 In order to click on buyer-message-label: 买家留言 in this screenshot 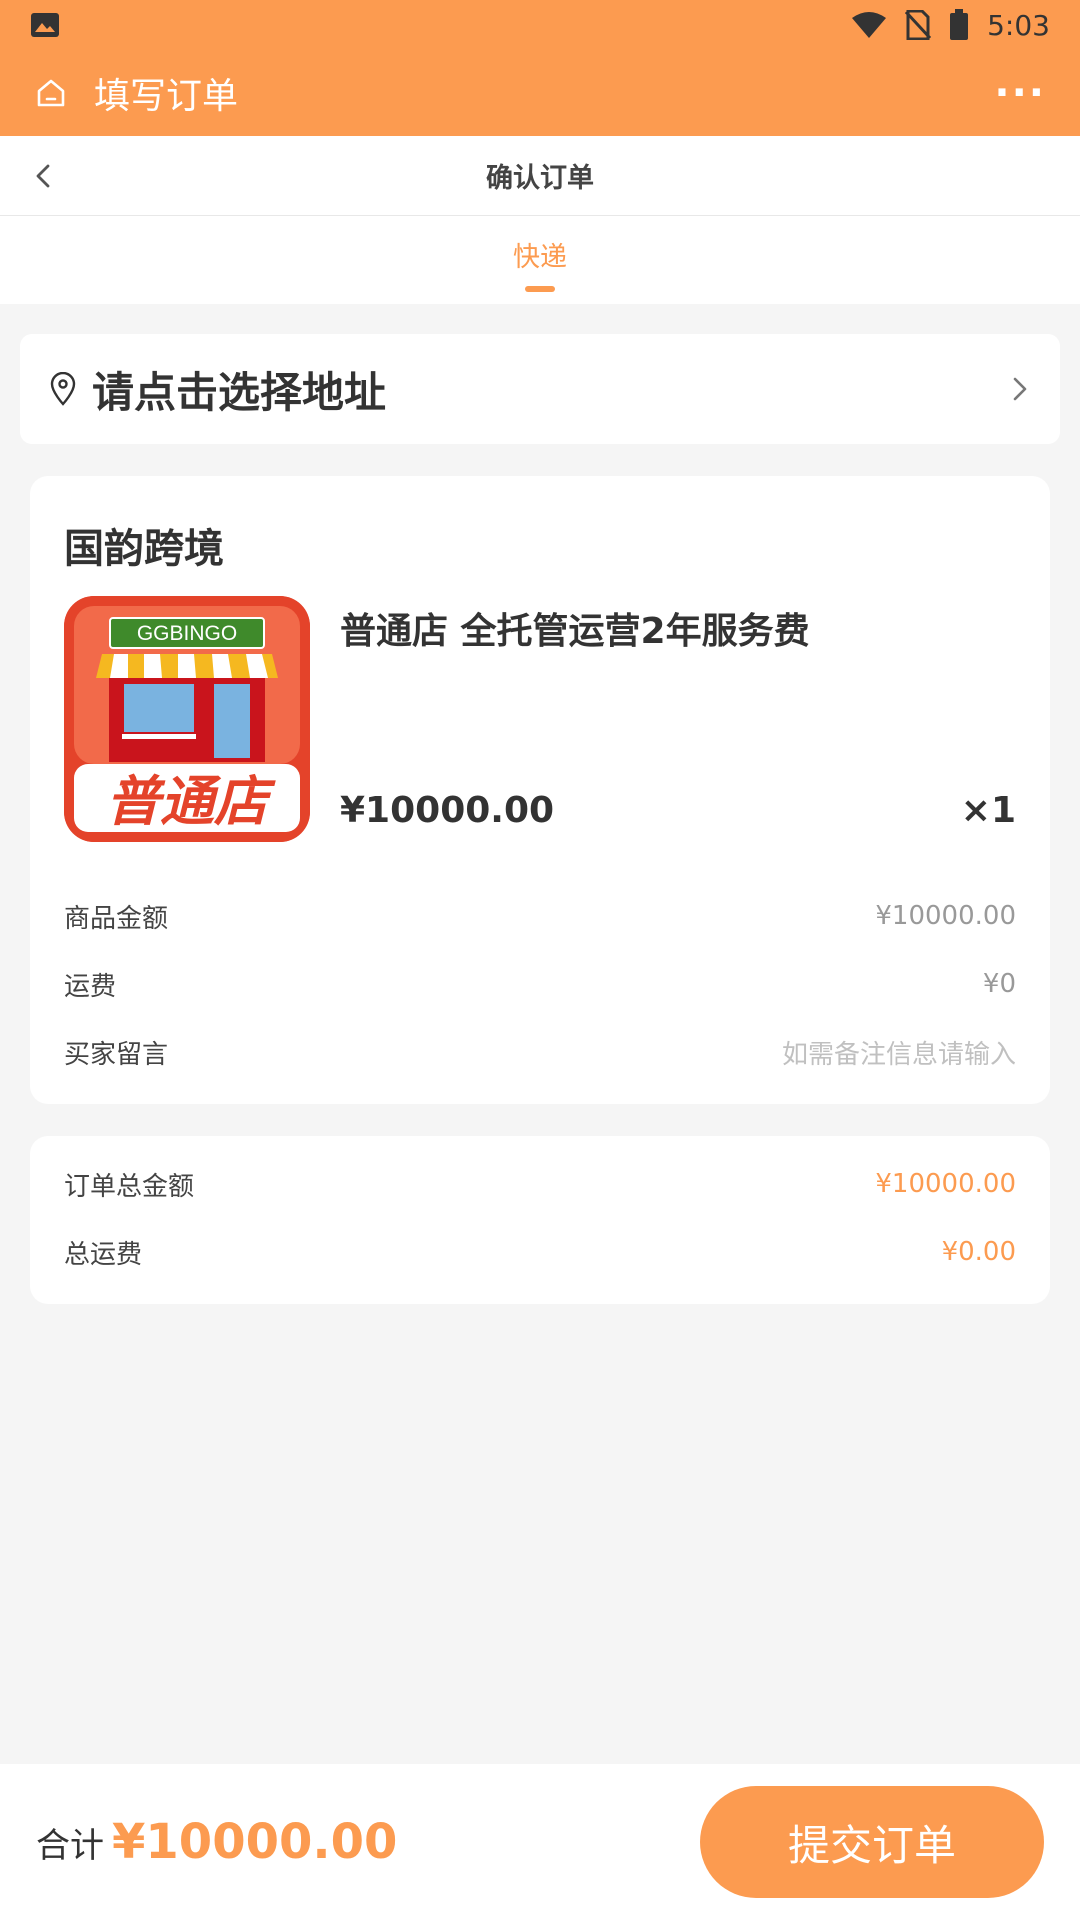, I will do `click(116, 1054)`.